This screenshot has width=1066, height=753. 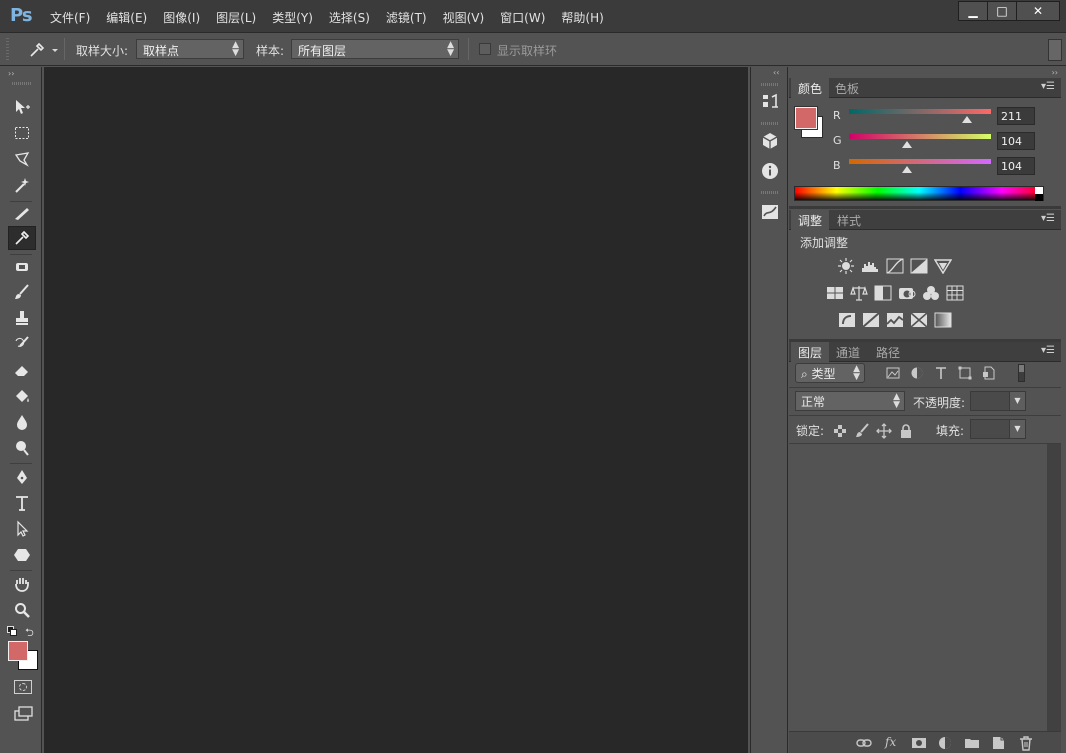 What do you see at coordinates (835, 293) in the screenshot?
I see `hue-saturation-icon` at bounding box center [835, 293].